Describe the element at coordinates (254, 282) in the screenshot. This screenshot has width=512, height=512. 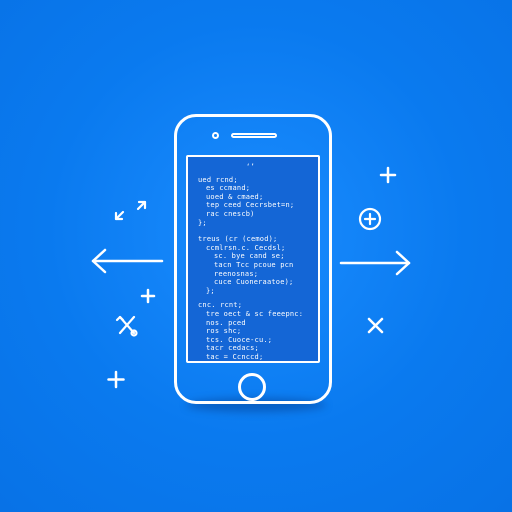
I see `code-line: cuce Cuoneraatoe);` at that location.